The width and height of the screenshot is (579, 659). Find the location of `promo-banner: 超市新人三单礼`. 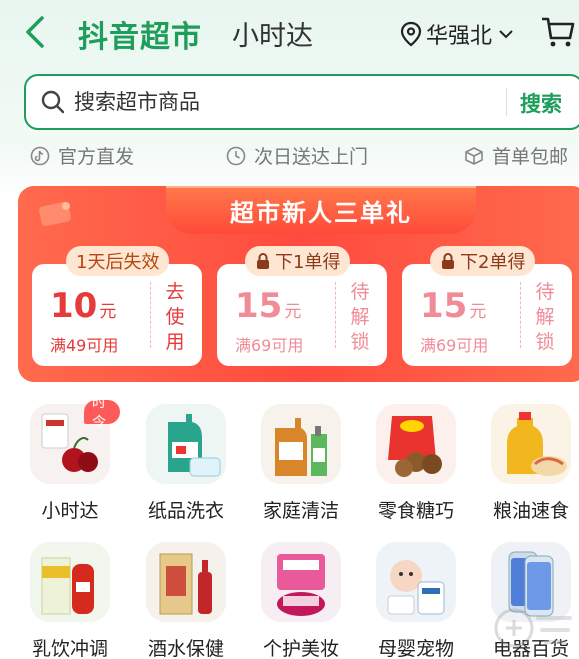

promo-banner: 超市新人三单礼 is located at coordinates (321, 210).